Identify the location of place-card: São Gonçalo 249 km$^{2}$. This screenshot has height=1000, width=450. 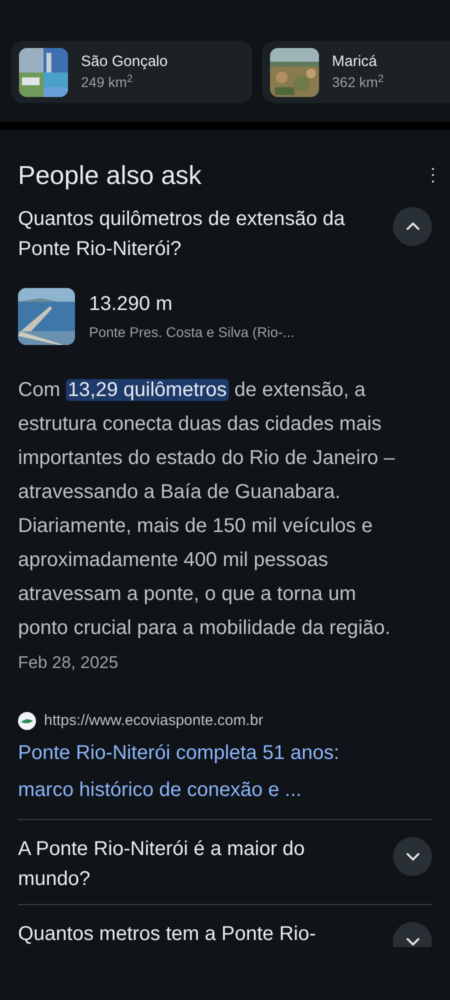
(131, 72).